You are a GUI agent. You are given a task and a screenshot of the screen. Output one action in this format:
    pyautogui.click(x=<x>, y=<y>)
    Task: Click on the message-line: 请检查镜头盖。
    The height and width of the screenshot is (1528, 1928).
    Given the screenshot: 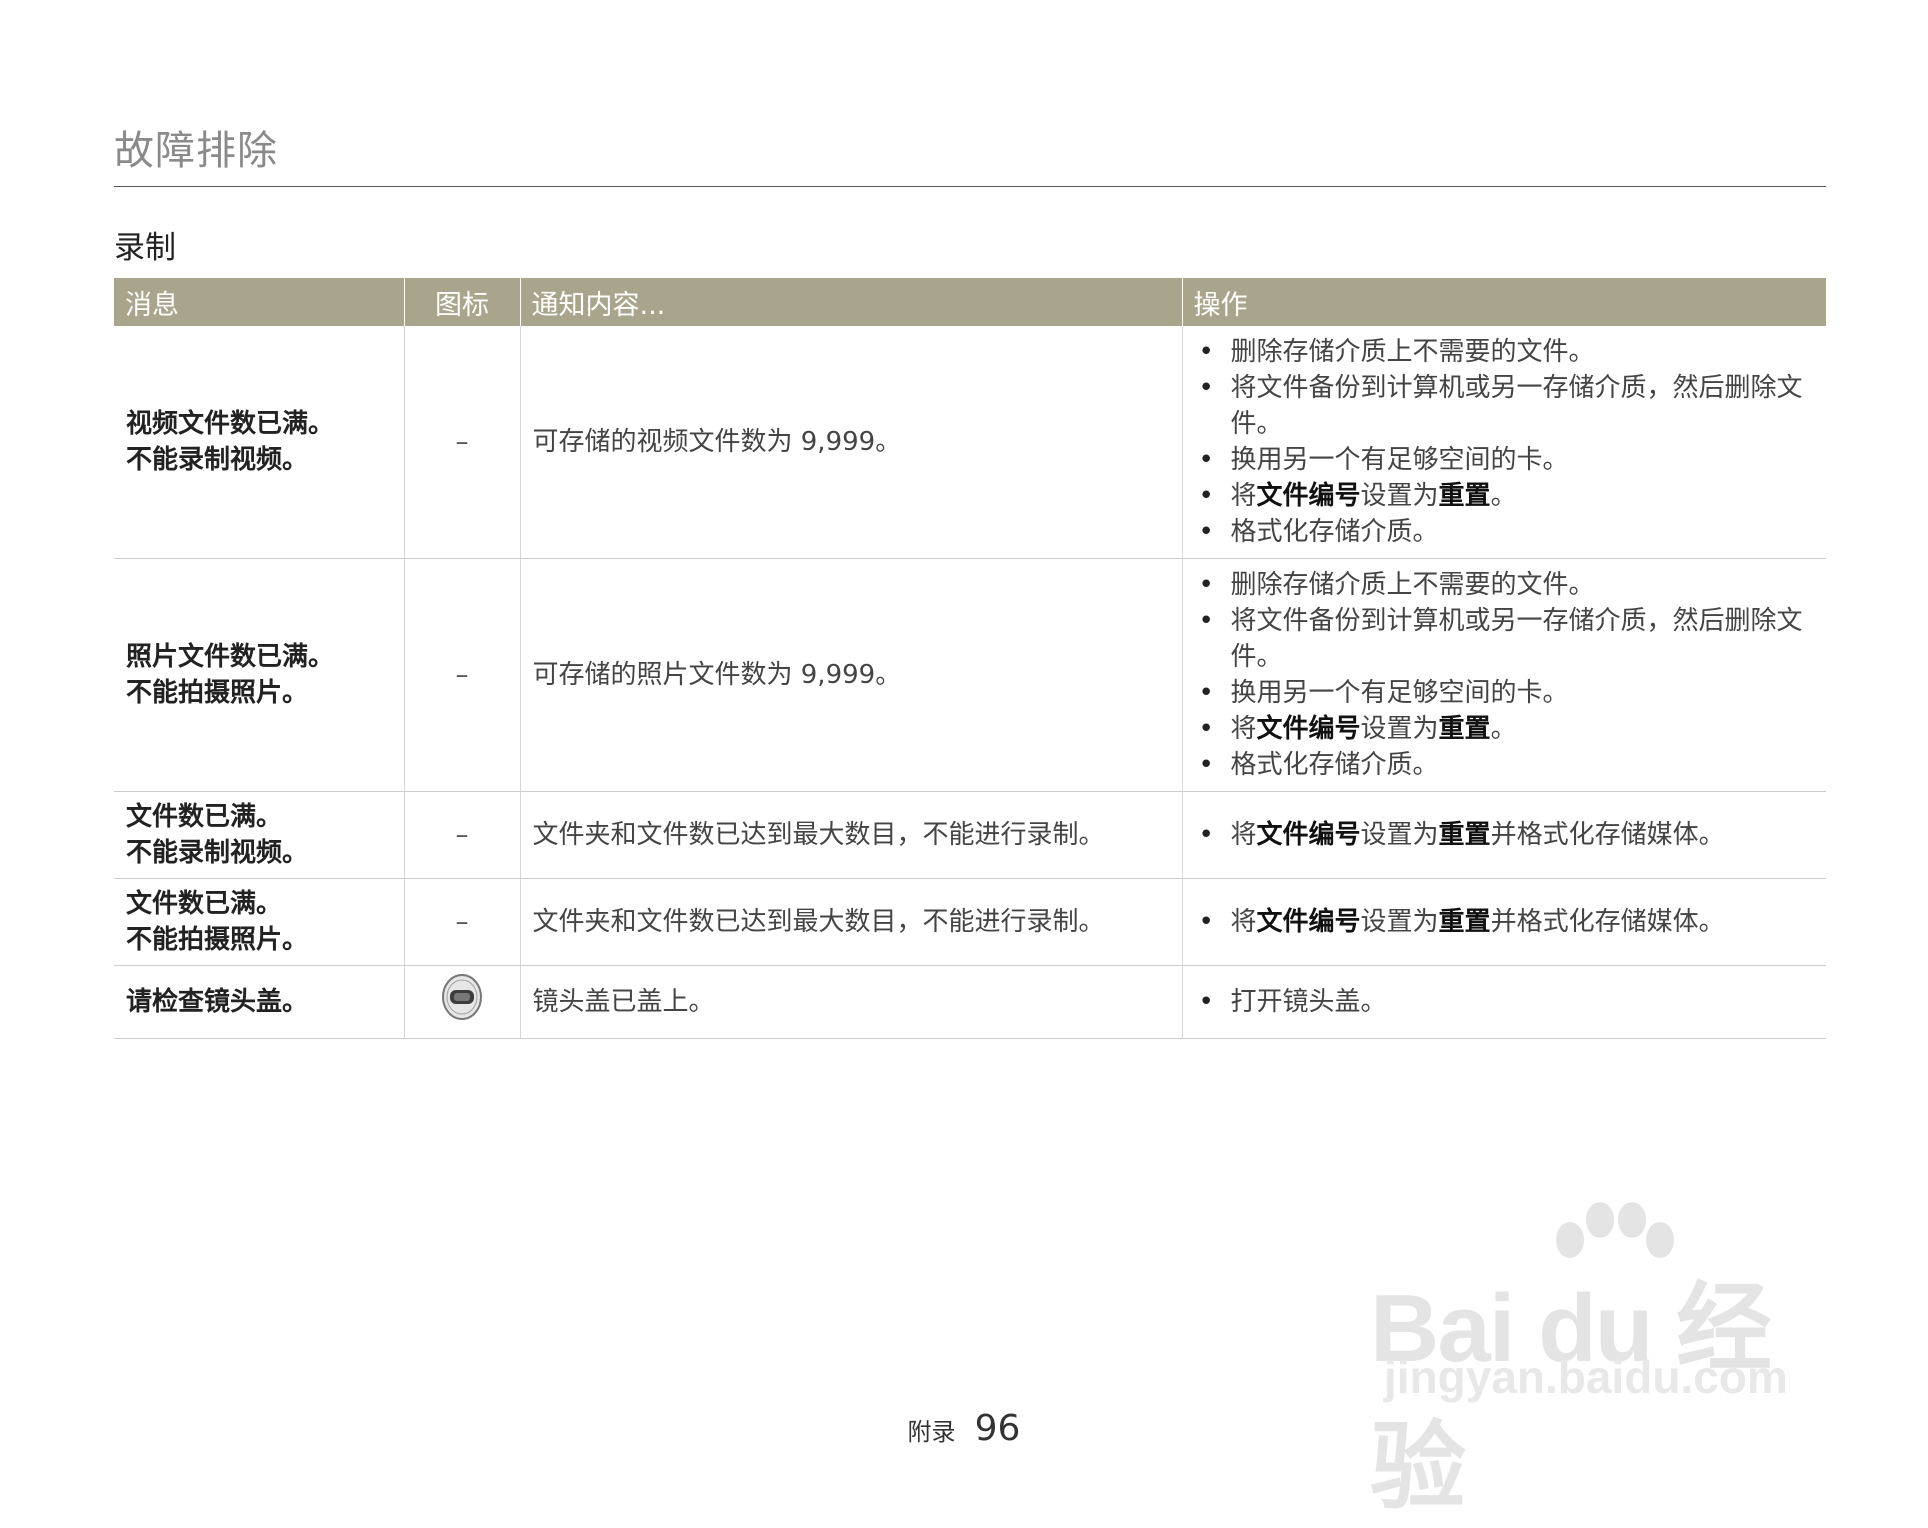 What is the action you would take?
    pyautogui.click(x=217, y=1002)
    